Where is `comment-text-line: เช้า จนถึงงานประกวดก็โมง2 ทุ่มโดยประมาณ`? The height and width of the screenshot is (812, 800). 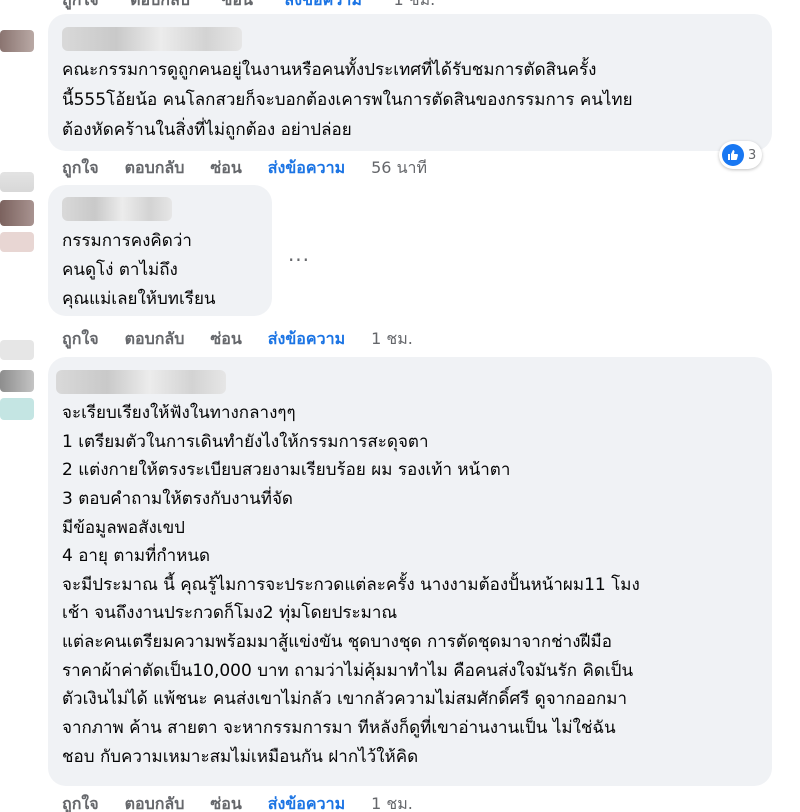
comment-text-line: เช้า จนถึงงานประกวดก็โมง2 ทุ่มโดยประมาณ is located at coordinates (230, 613).